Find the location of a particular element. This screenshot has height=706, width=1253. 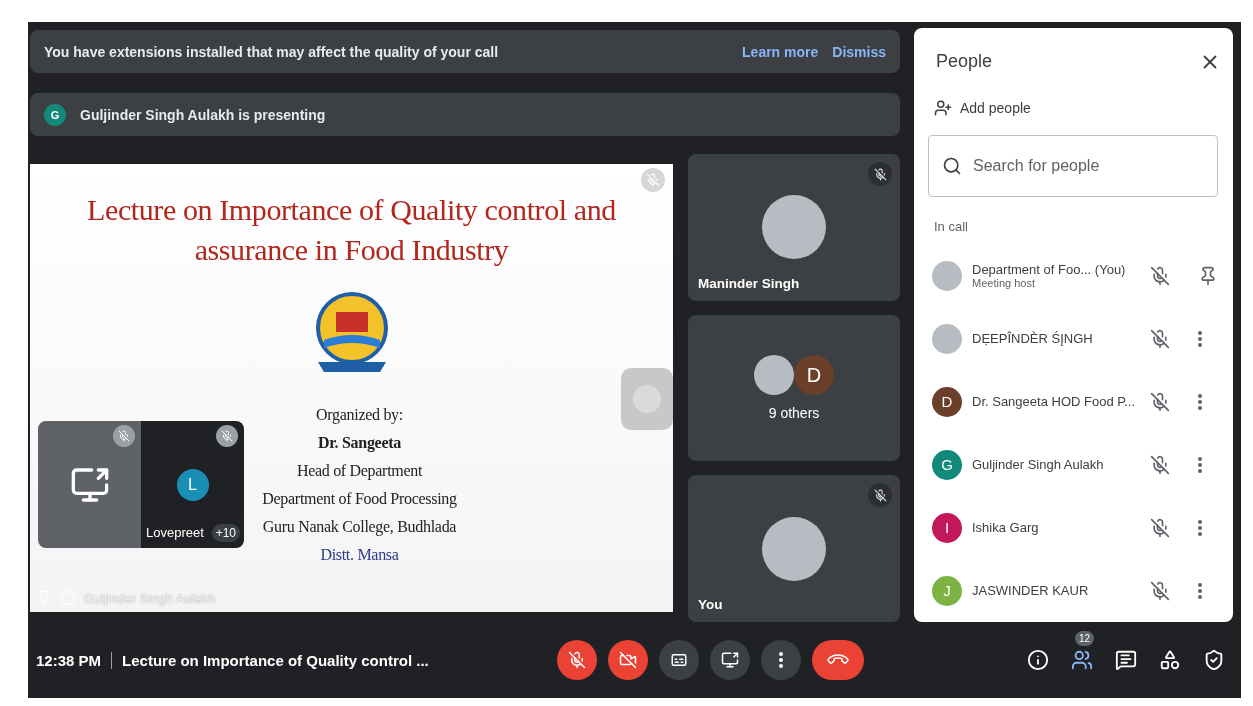

mic-off-icon is located at coordinates (577, 660).